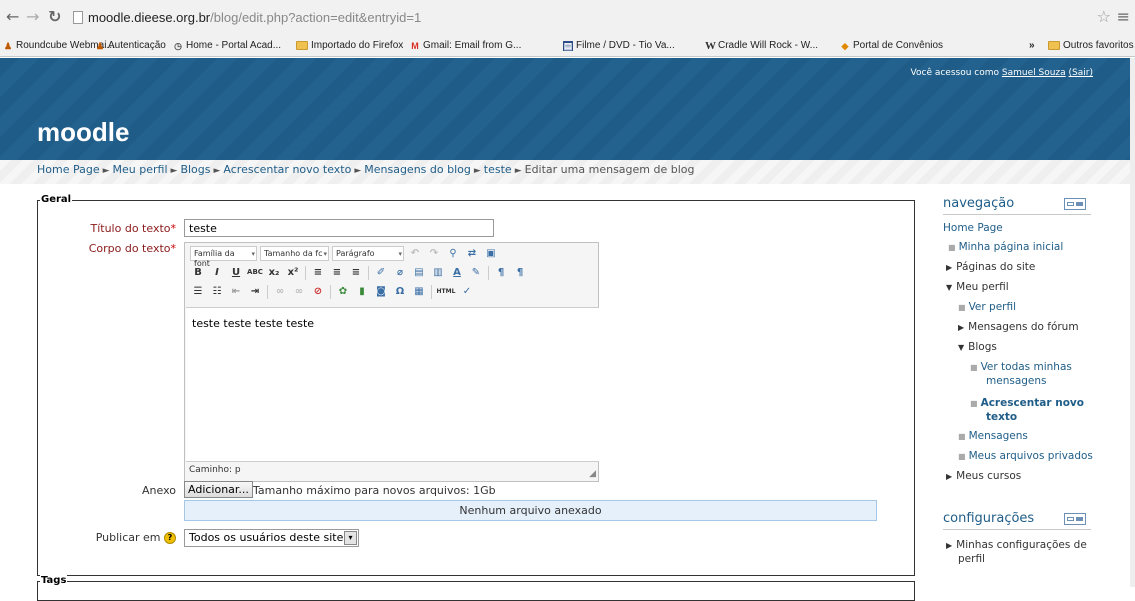  Describe the element at coordinates (217, 272) in the screenshot. I see `italic-icon: I` at that location.